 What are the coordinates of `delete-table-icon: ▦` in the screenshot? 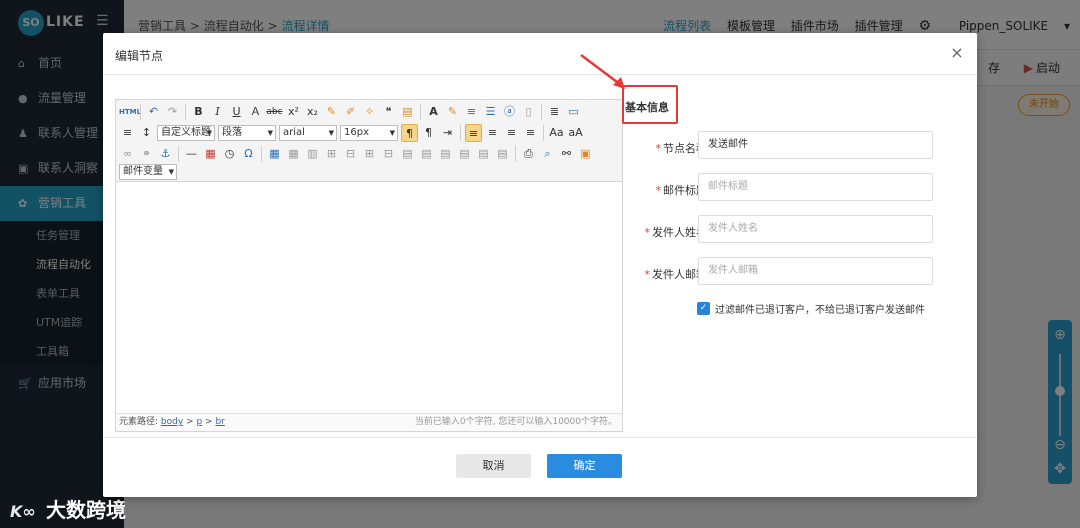 It's located at (293, 154).